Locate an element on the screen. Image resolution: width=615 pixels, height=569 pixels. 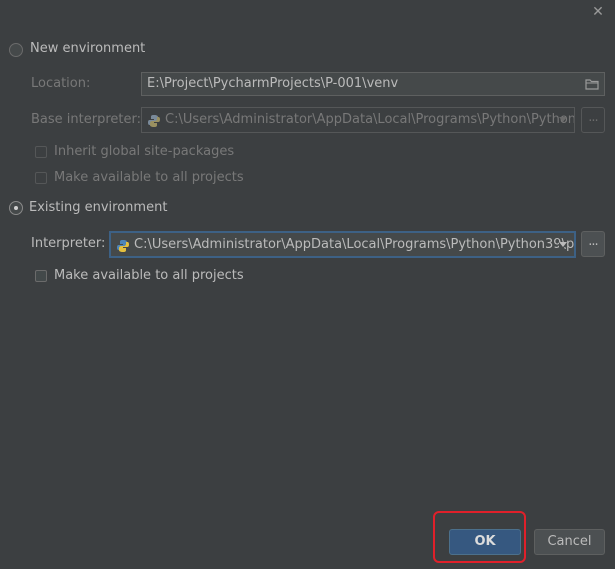
existing-environment-radio is located at coordinates (16, 208).